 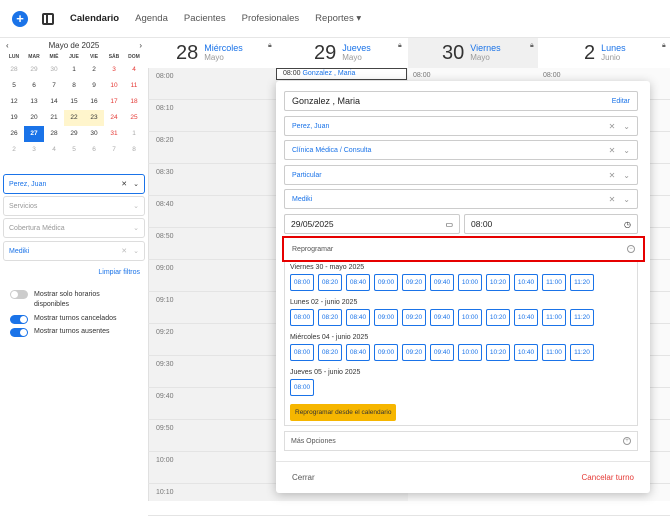 What do you see at coordinates (134, 86) in the screenshot?
I see `calendar-day: 11` at bounding box center [134, 86].